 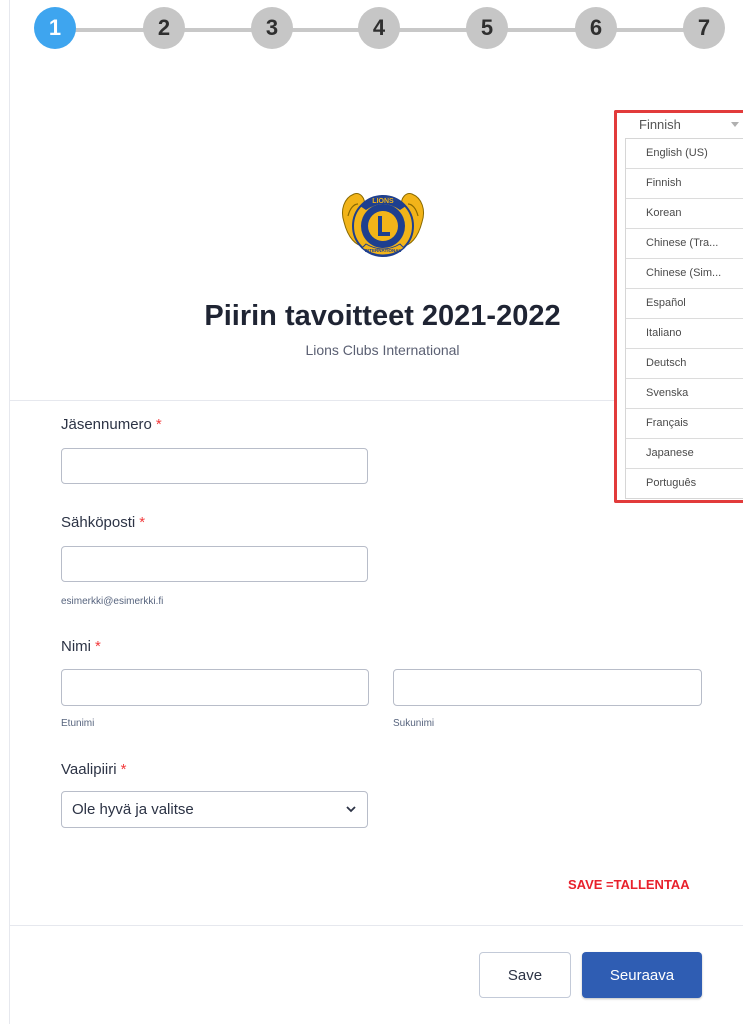 I want to click on name-label: Nimi *, so click(x=81, y=646).